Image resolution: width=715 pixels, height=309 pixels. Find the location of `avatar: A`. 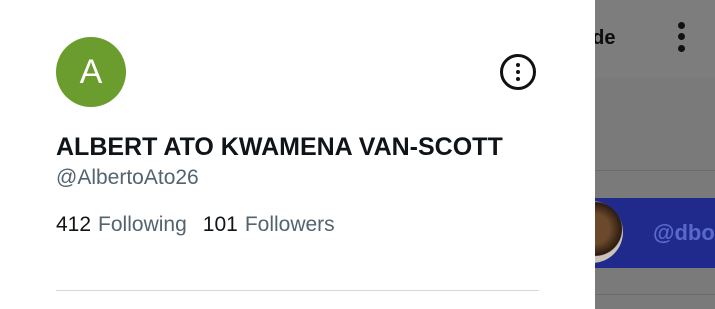

avatar: A is located at coordinates (91, 72).